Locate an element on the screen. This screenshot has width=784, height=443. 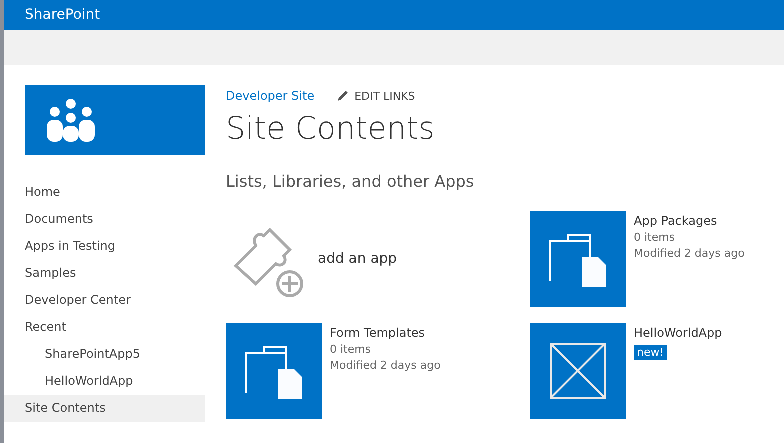
page-title: Site Contents is located at coordinates (331, 129).